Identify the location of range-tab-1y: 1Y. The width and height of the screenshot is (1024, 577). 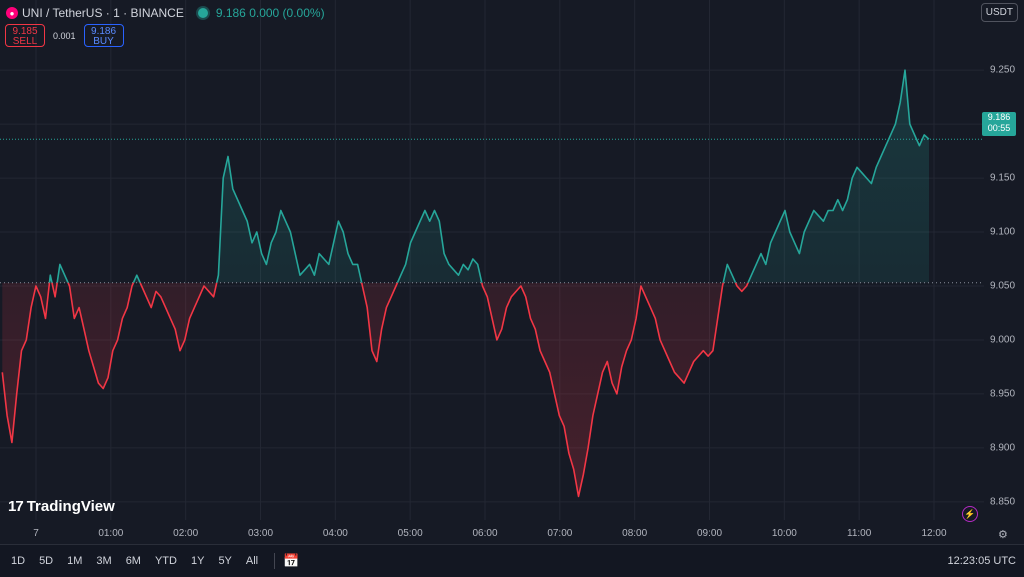
(200, 561).